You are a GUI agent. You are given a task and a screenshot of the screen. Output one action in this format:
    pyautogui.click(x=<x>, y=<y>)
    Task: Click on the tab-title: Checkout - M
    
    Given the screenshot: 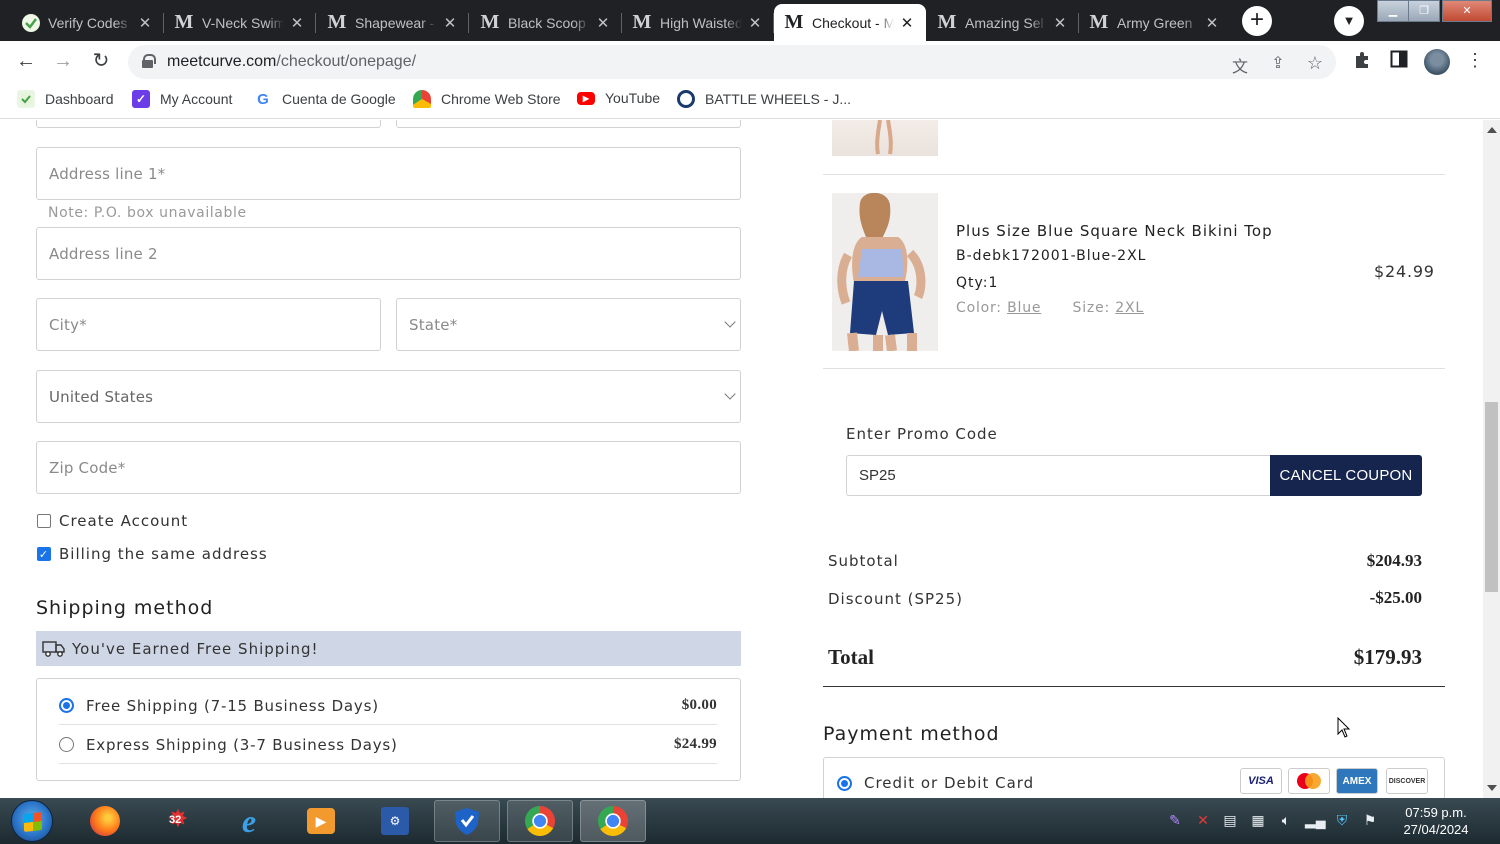 What is the action you would take?
    pyautogui.click(x=853, y=22)
    